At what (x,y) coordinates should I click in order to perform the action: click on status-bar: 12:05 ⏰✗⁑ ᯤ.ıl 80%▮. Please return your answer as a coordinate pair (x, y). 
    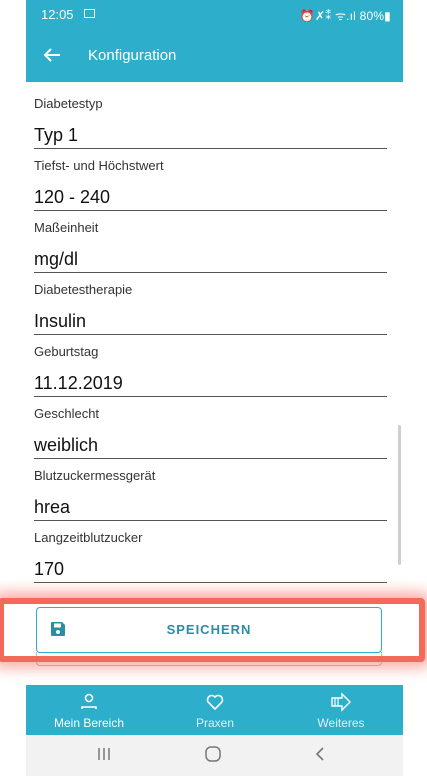
    Looking at the image, I should click on (214, 15).